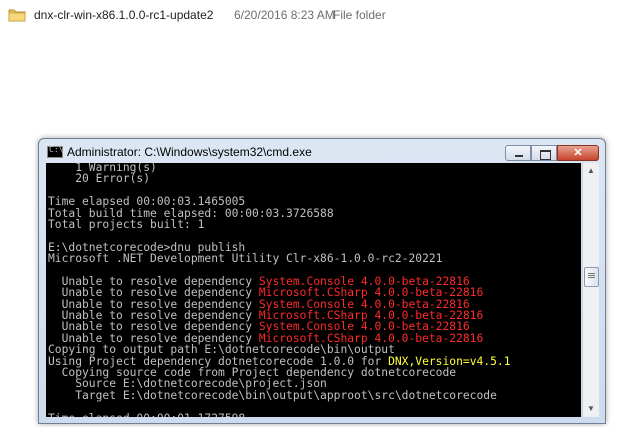 Image resolution: width=628 pixels, height=427 pixels. I want to click on vertical-scrollbar: ▲ ▼, so click(590, 290).